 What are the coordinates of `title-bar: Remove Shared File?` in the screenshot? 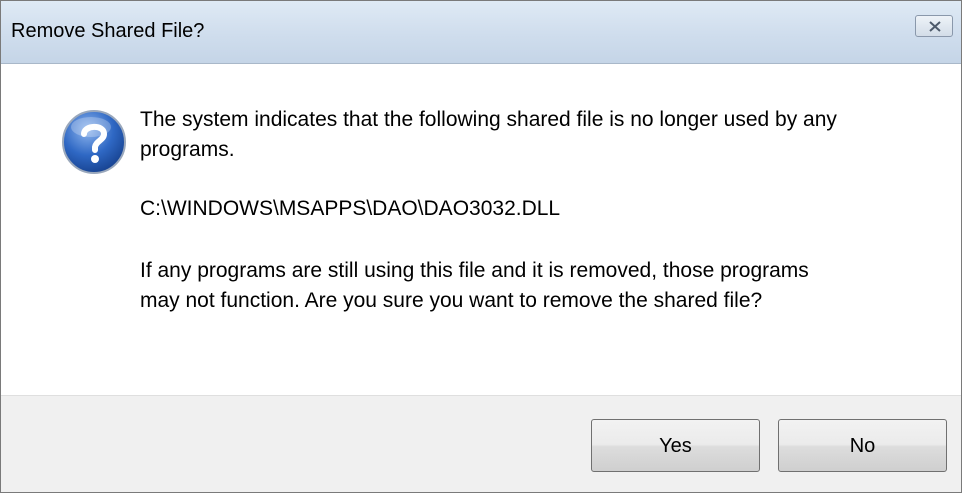 It's located at (481, 32).